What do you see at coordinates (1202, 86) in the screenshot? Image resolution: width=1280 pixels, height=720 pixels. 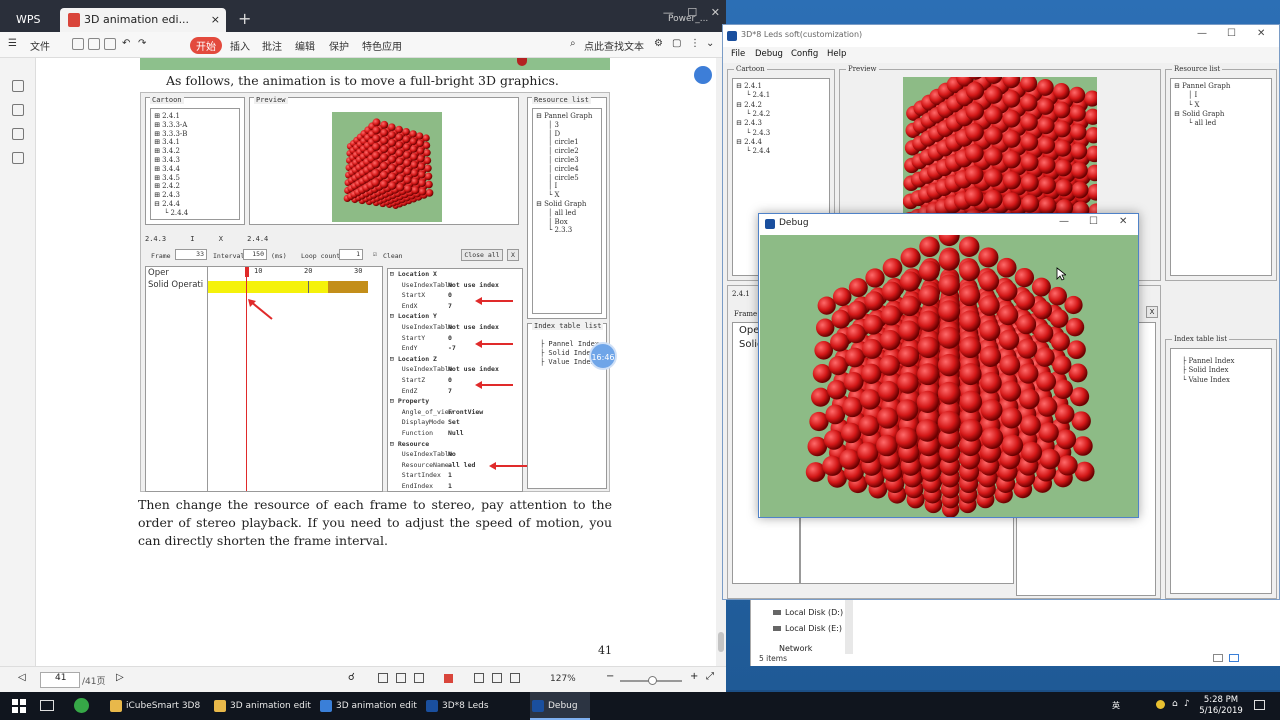 I see `resource-tree-item: ⊟ Pannel Graph` at bounding box center [1202, 86].